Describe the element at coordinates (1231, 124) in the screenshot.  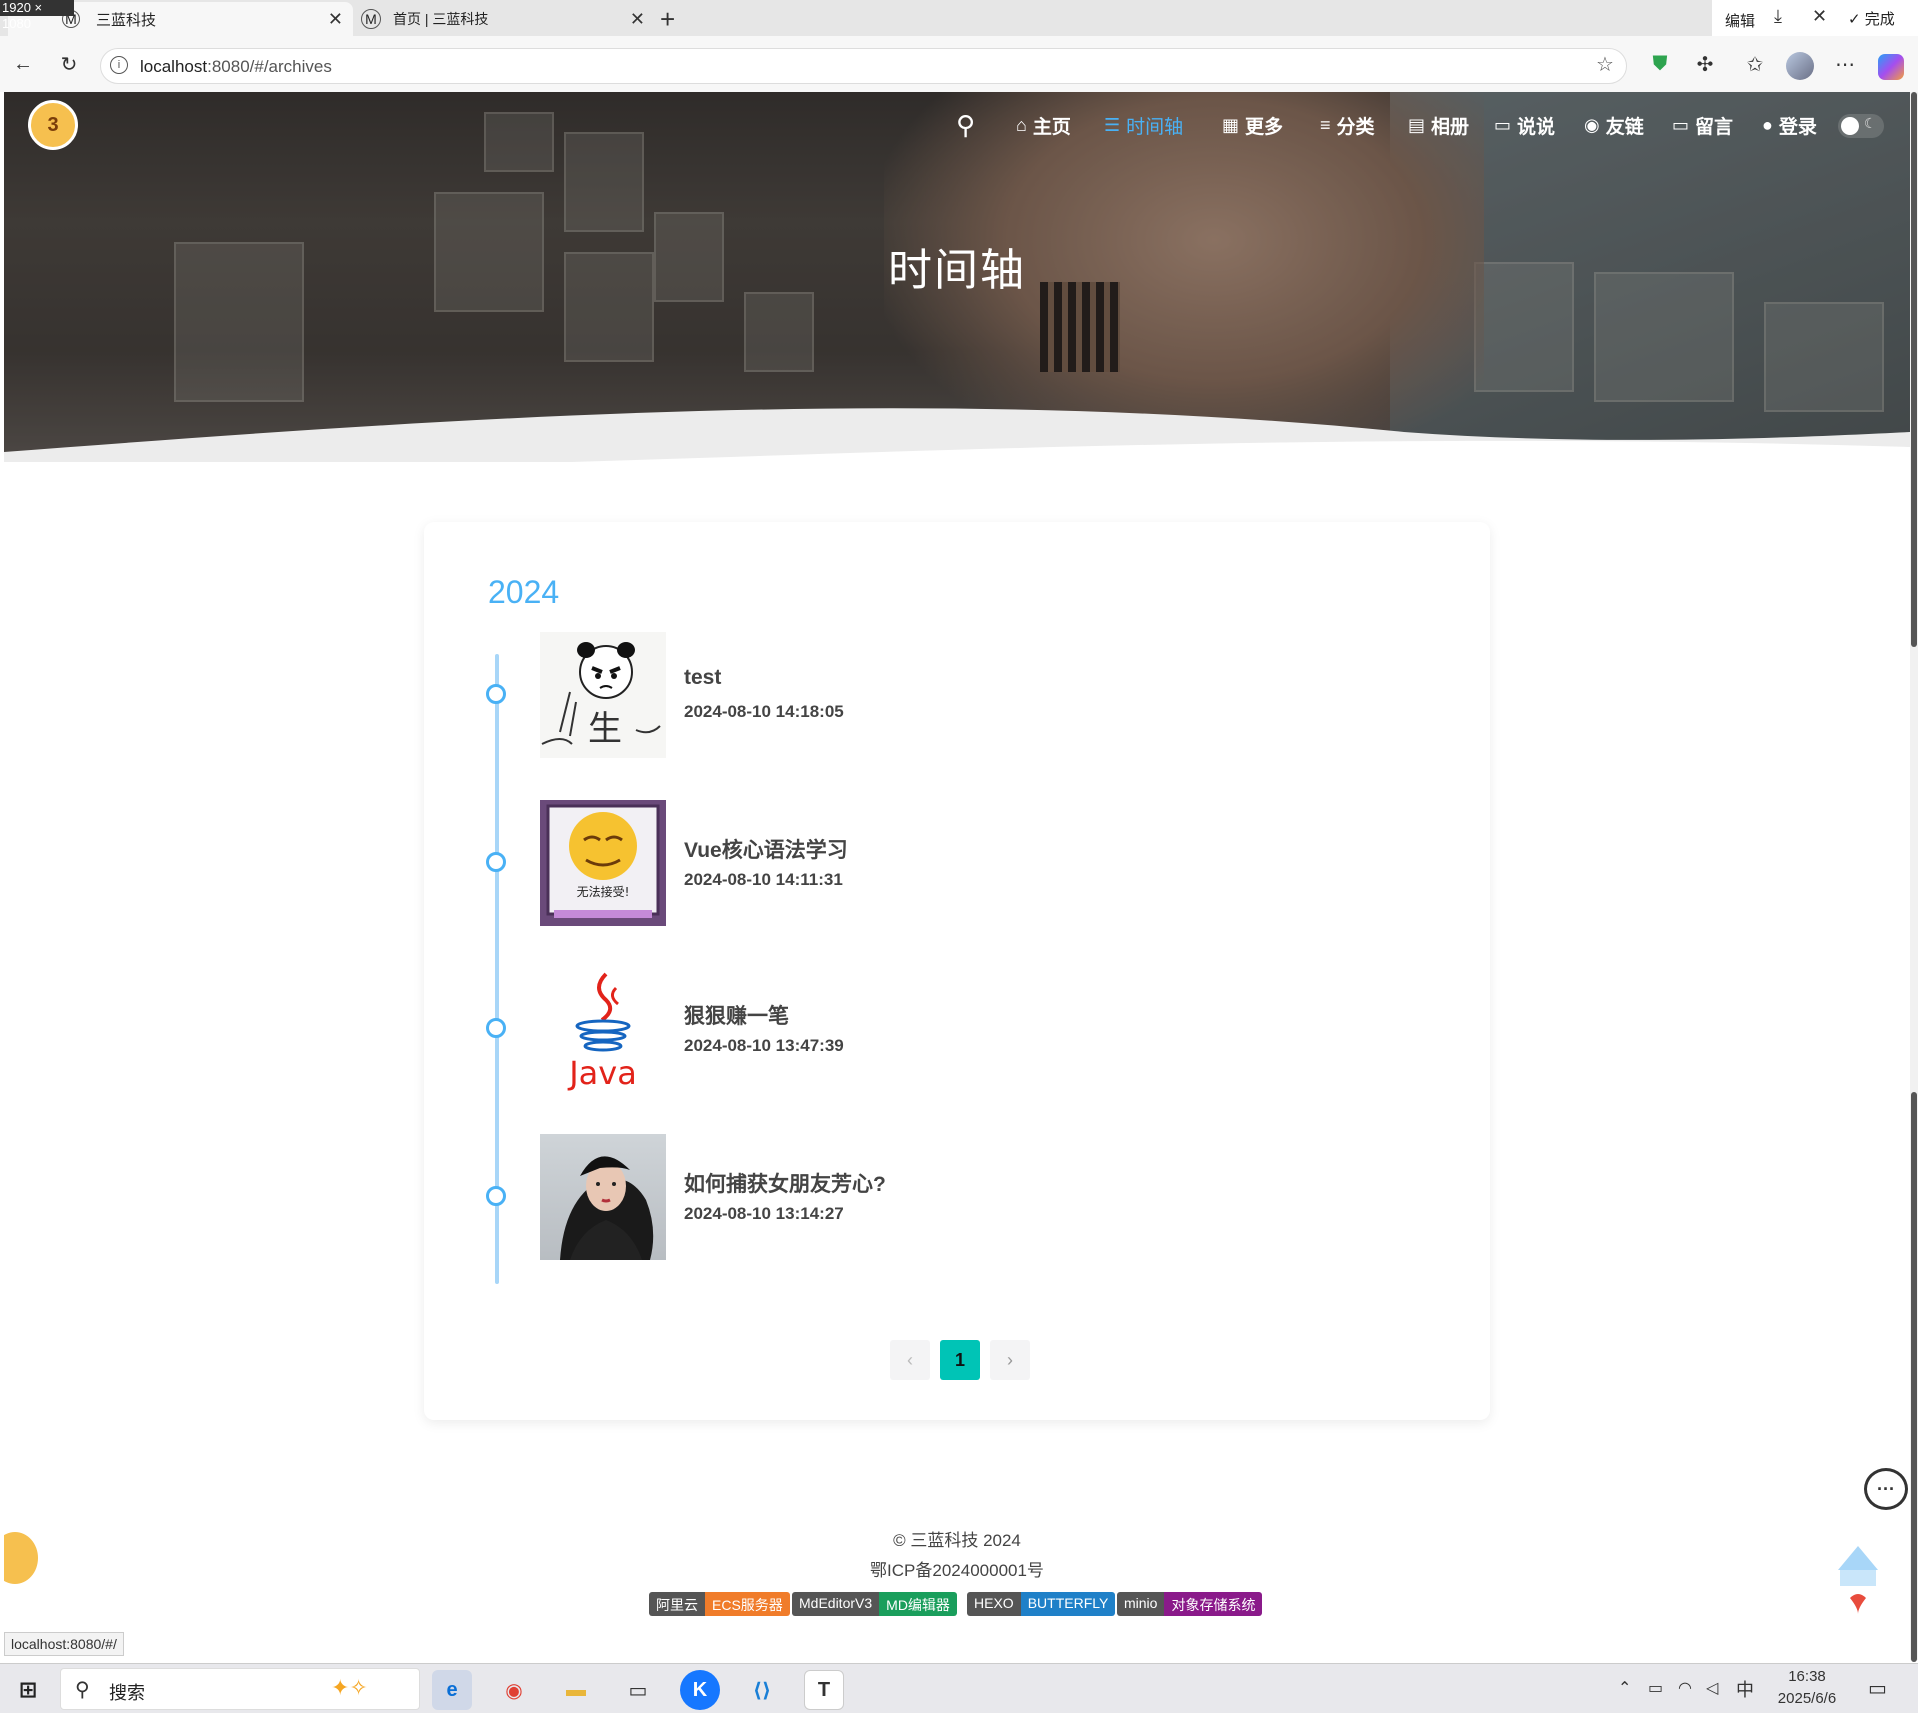
I see `grid-icon: ▦` at that location.